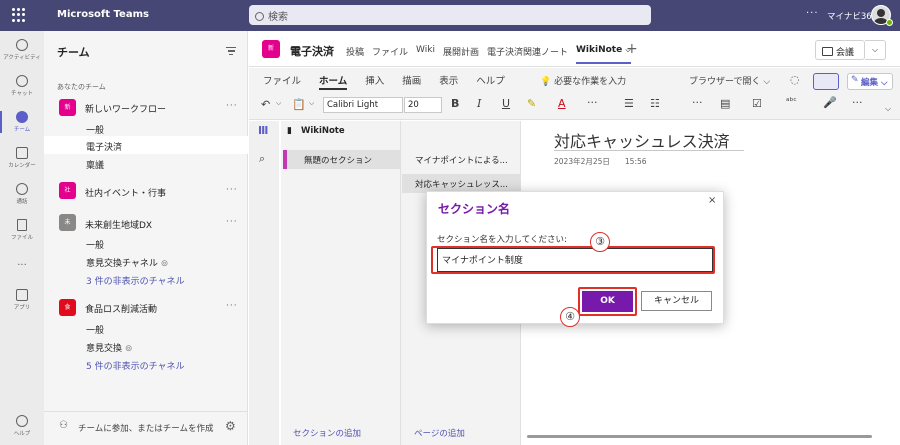 The image size is (900, 445). What do you see at coordinates (812, 13) in the screenshot?
I see `more-options-icon: ···` at bounding box center [812, 13].